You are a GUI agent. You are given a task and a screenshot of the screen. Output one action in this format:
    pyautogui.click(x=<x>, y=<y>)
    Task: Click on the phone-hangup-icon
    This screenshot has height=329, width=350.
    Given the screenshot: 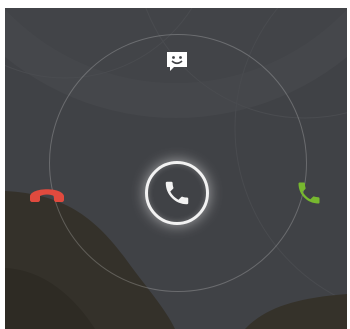 What is the action you would take?
    pyautogui.click(x=47, y=195)
    